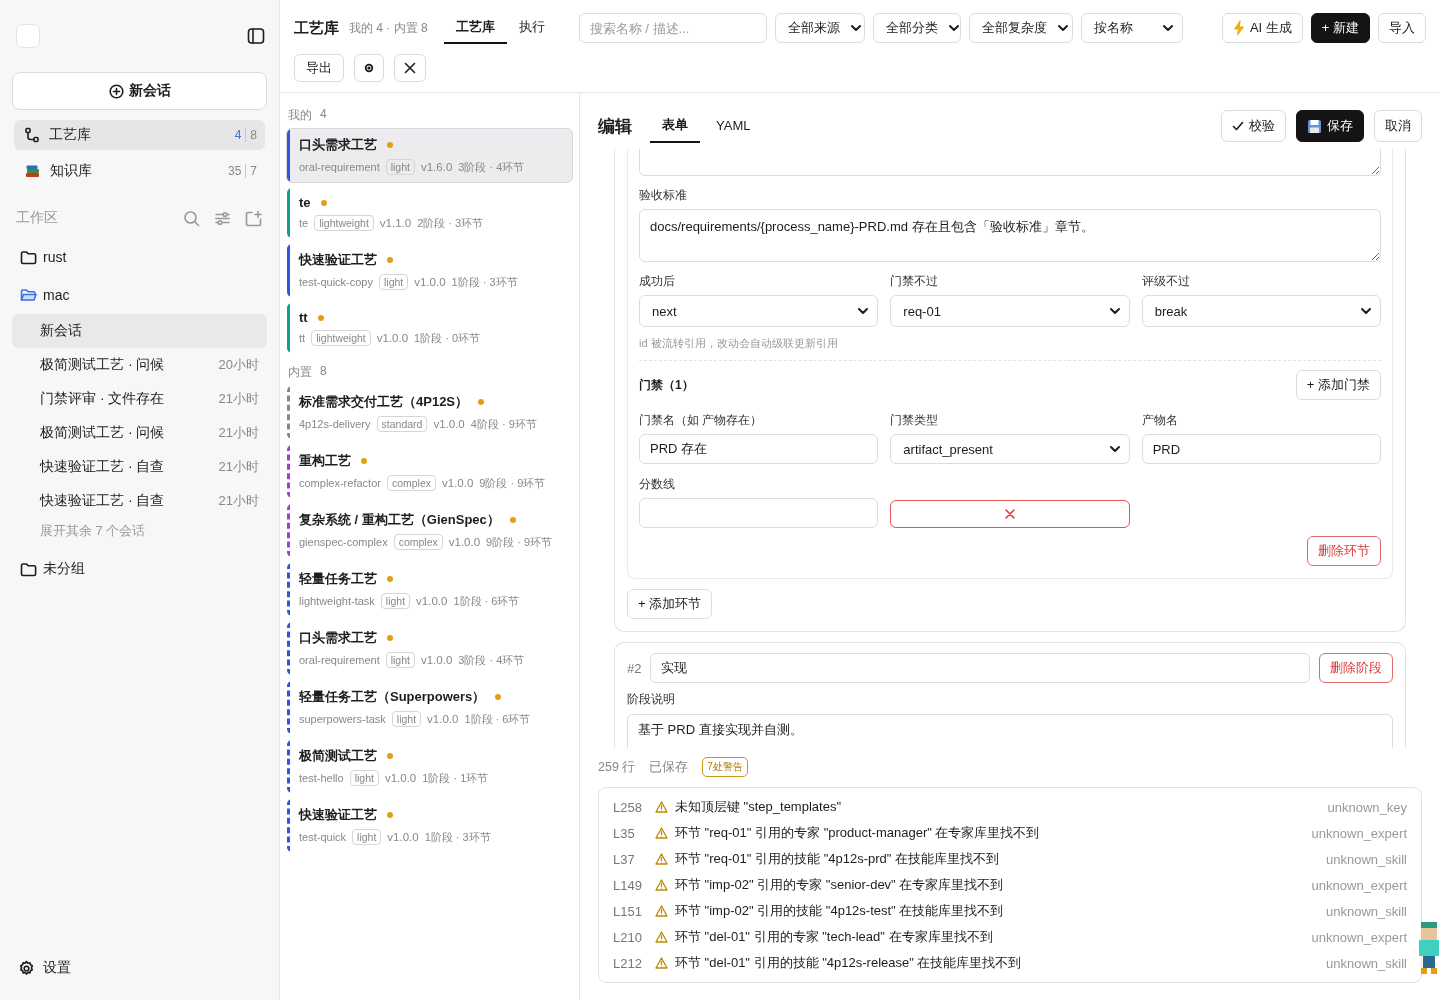 The width and height of the screenshot is (1440, 1000). What do you see at coordinates (1338, 385) in the screenshot?
I see `add-gate-button: + 添加门禁` at bounding box center [1338, 385].